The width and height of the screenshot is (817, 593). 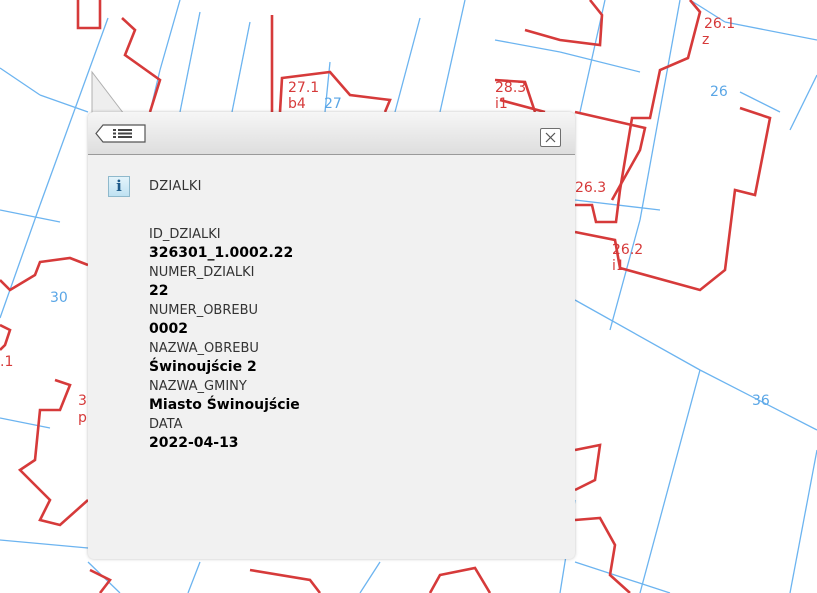 What do you see at coordinates (198, 386) in the screenshot?
I see `attribute-name: NAZWA_GMINY` at bounding box center [198, 386].